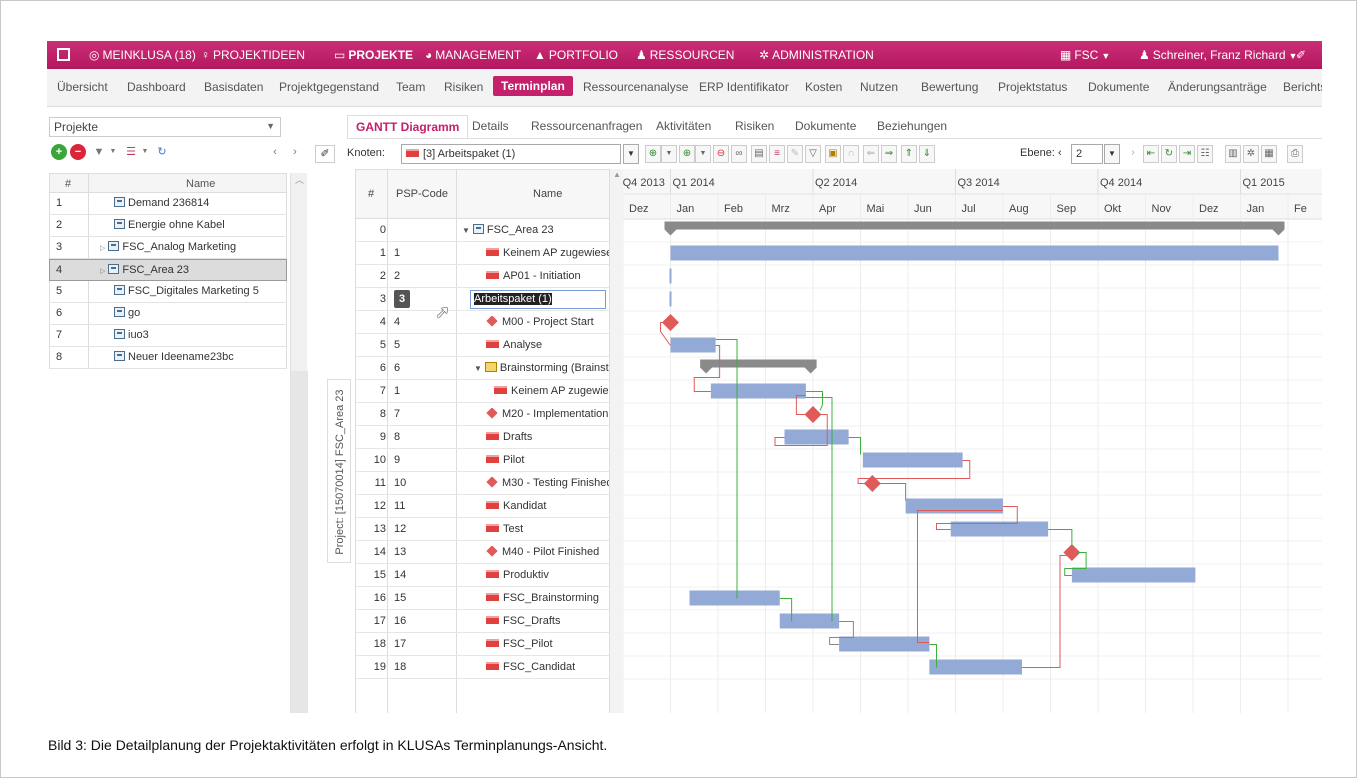  Describe the element at coordinates (576, 55) in the screenshot. I see `nav-portfolio: ▲ PORTFOLIO` at that location.